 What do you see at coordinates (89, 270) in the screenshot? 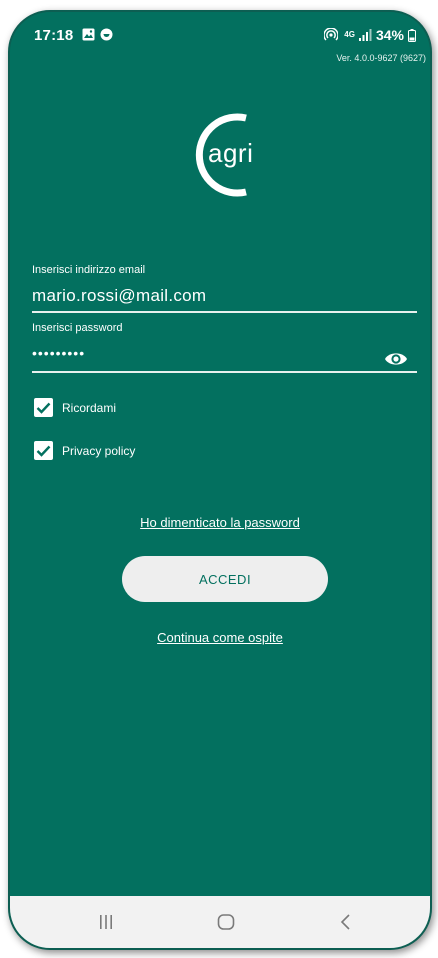
I see `email-label: Inserisci indirizzo email` at bounding box center [89, 270].